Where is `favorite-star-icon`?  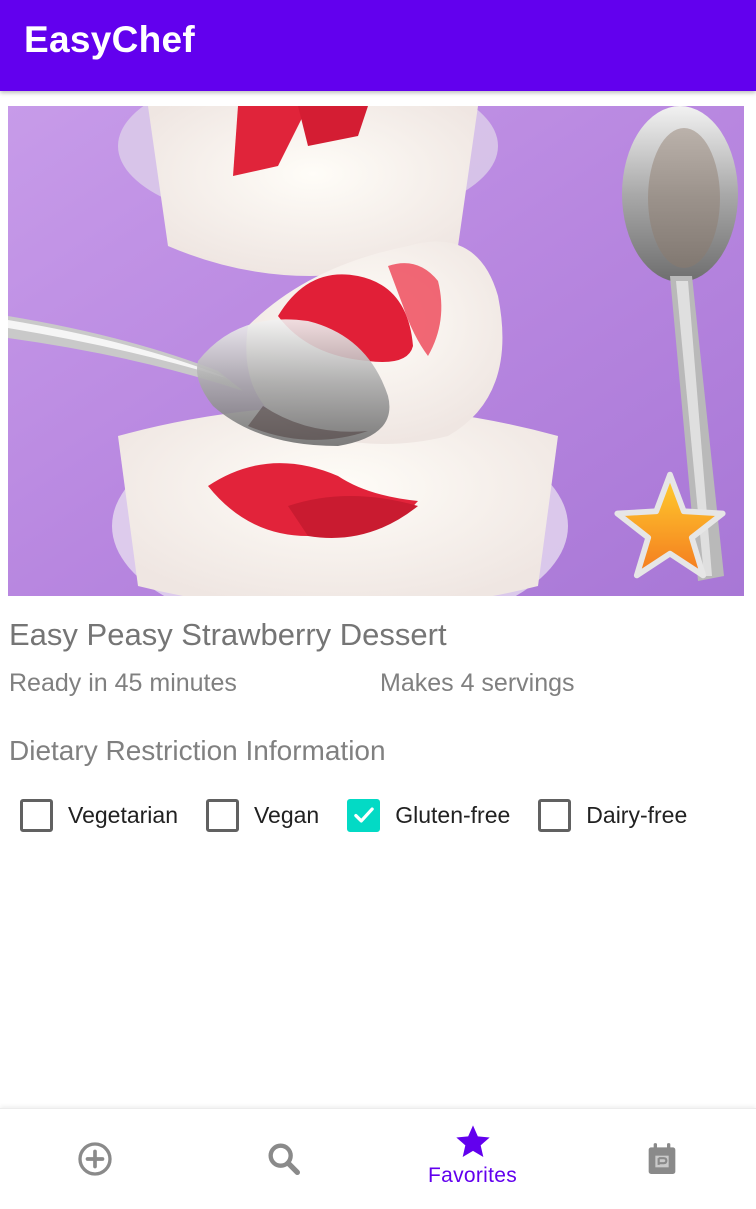
favorite-star-icon is located at coordinates (670, 525).